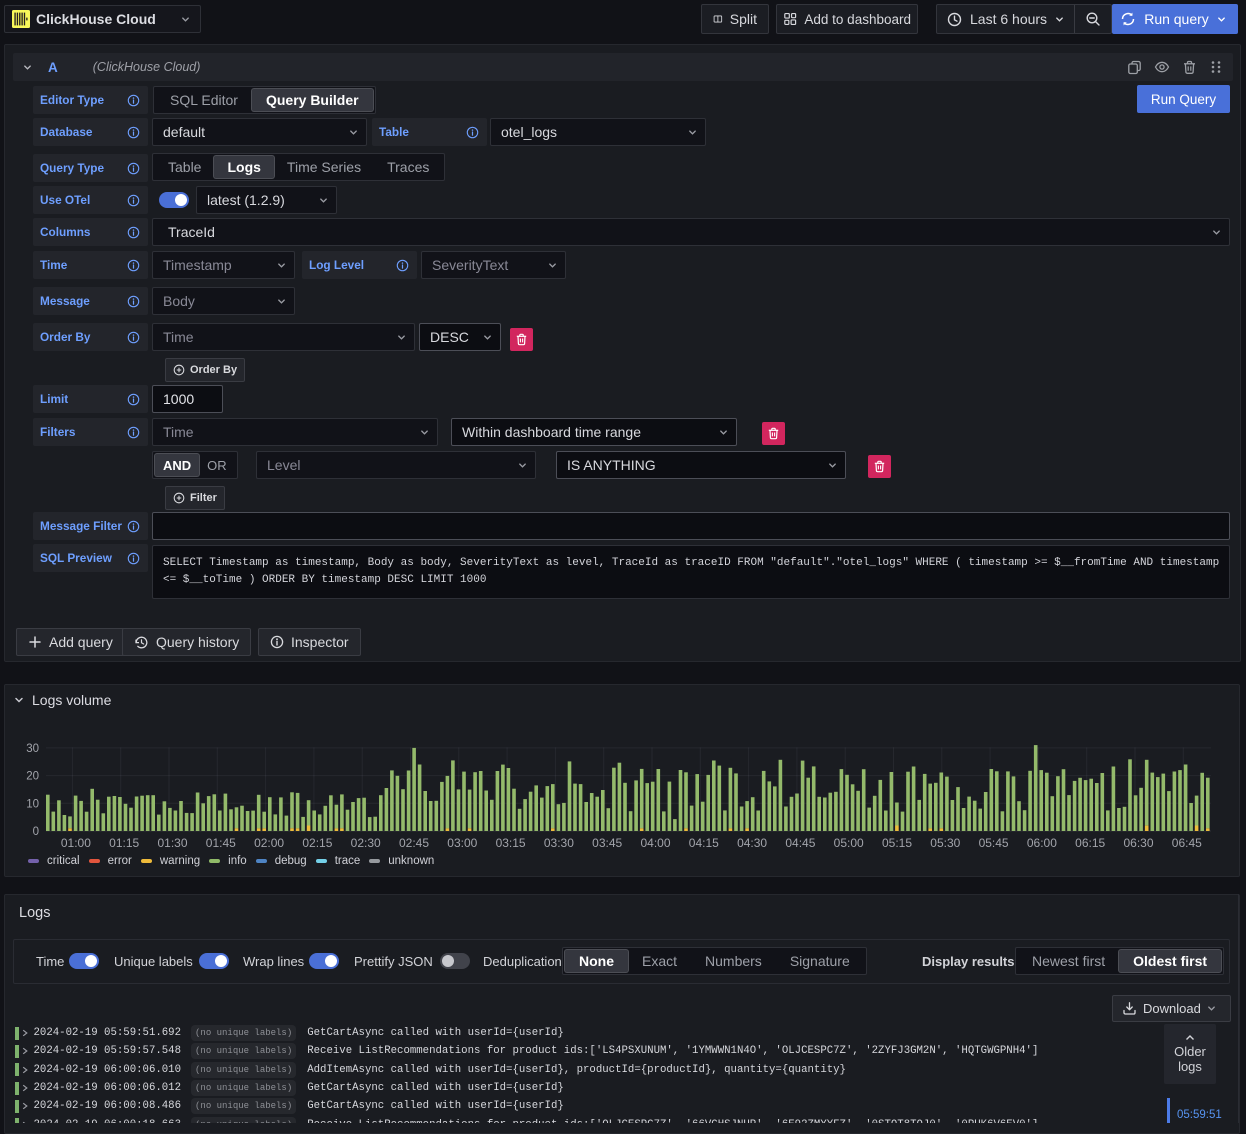 Image resolution: width=1246 pixels, height=1134 pixels. I want to click on svg-text: 06:15, so click(1090, 843).